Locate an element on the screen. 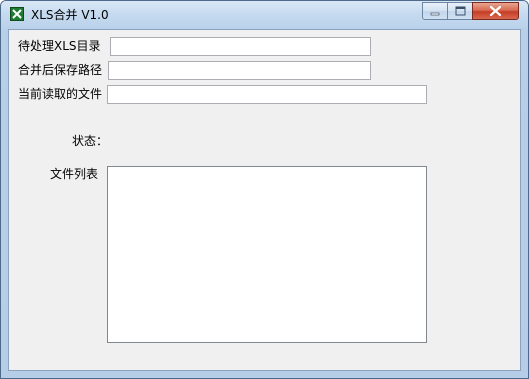  excel-icon is located at coordinates (17, 14).